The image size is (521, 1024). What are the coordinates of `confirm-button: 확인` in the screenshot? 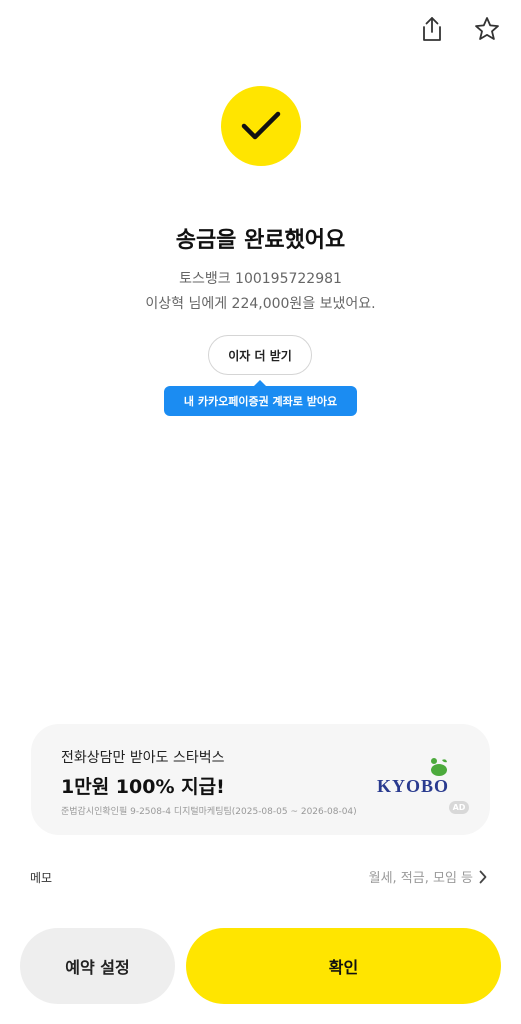 It's located at (343, 966).